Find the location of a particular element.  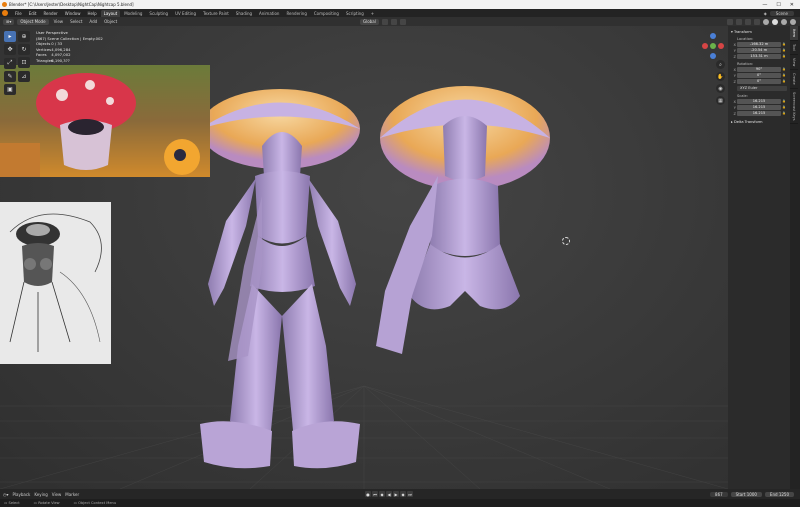

move-tool: ✥ is located at coordinates (10, 49).